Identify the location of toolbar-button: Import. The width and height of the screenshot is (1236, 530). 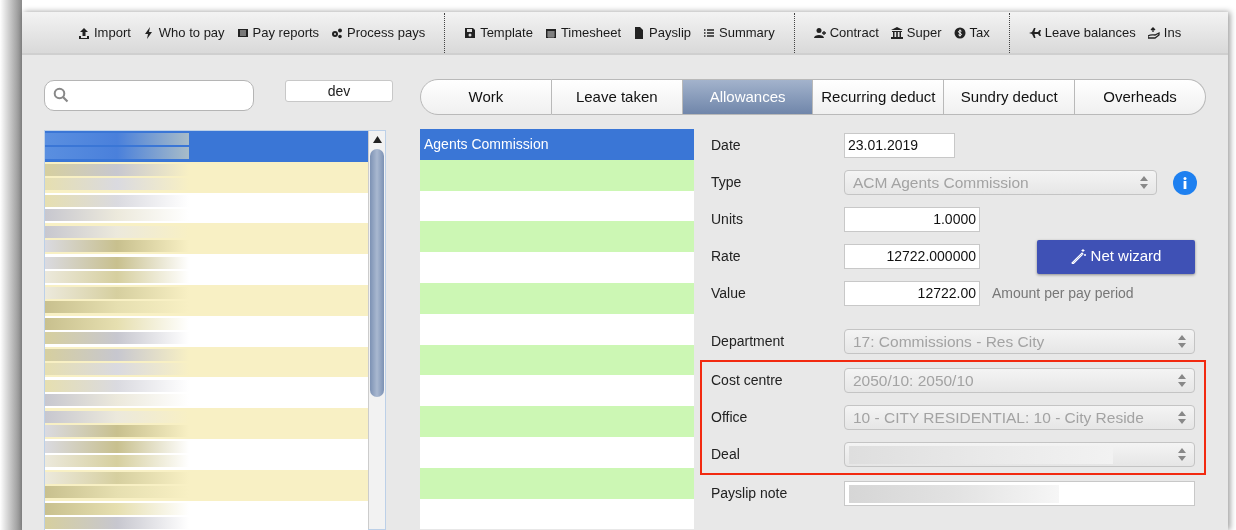
(104, 32).